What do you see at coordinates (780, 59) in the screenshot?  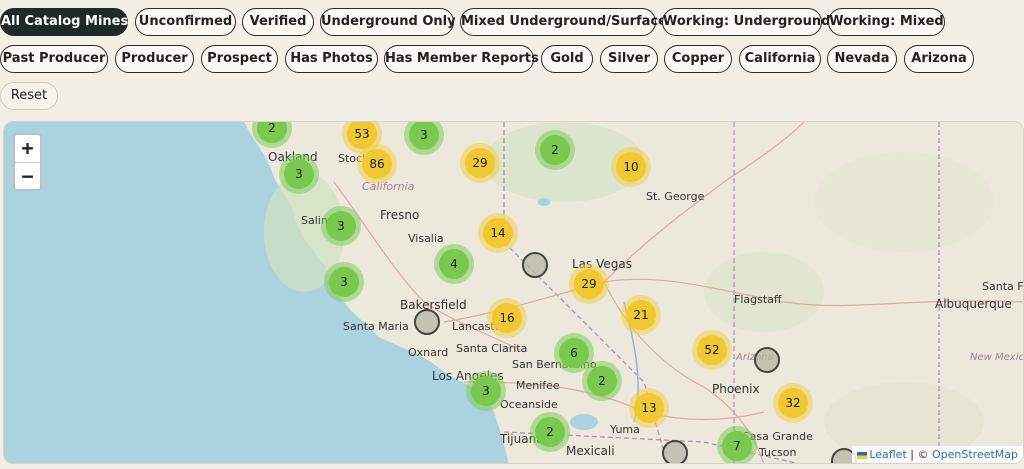 I see `filter-california: California` at bounding box center [780, 59].